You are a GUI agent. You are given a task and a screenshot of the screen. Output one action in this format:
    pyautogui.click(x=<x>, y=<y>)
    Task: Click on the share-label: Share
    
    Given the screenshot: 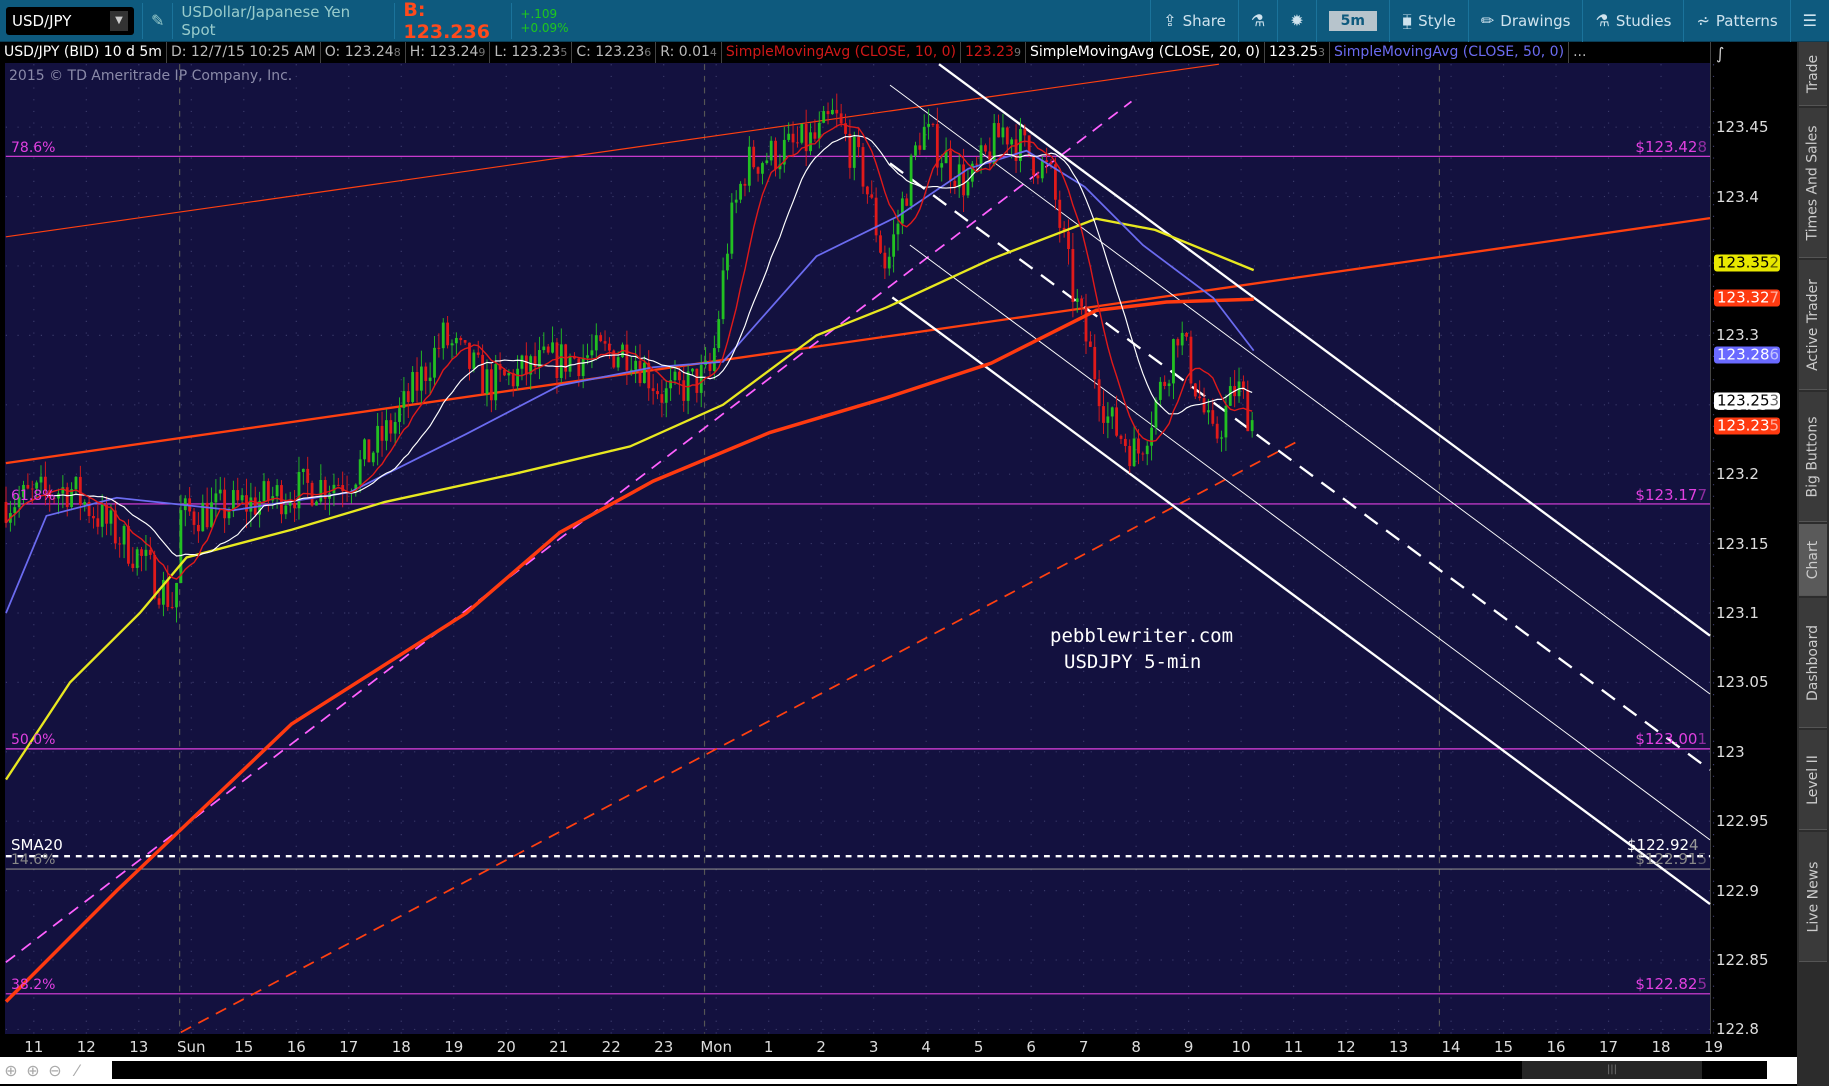 What is the action you would take?
    pyautogui.click(x=1204, y=20)
    